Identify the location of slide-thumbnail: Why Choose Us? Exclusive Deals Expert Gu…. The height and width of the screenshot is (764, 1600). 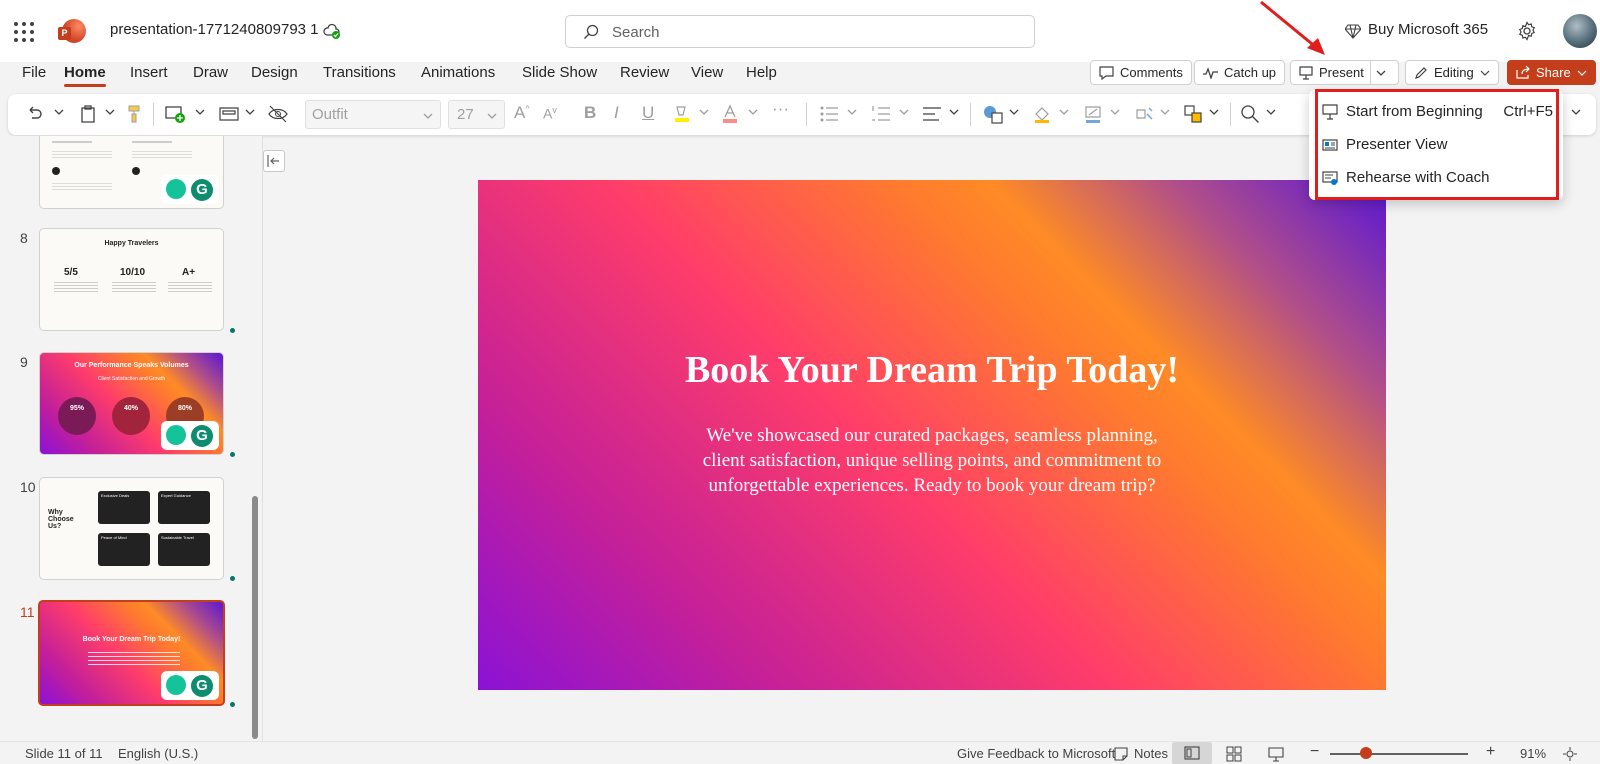
(131, 528).